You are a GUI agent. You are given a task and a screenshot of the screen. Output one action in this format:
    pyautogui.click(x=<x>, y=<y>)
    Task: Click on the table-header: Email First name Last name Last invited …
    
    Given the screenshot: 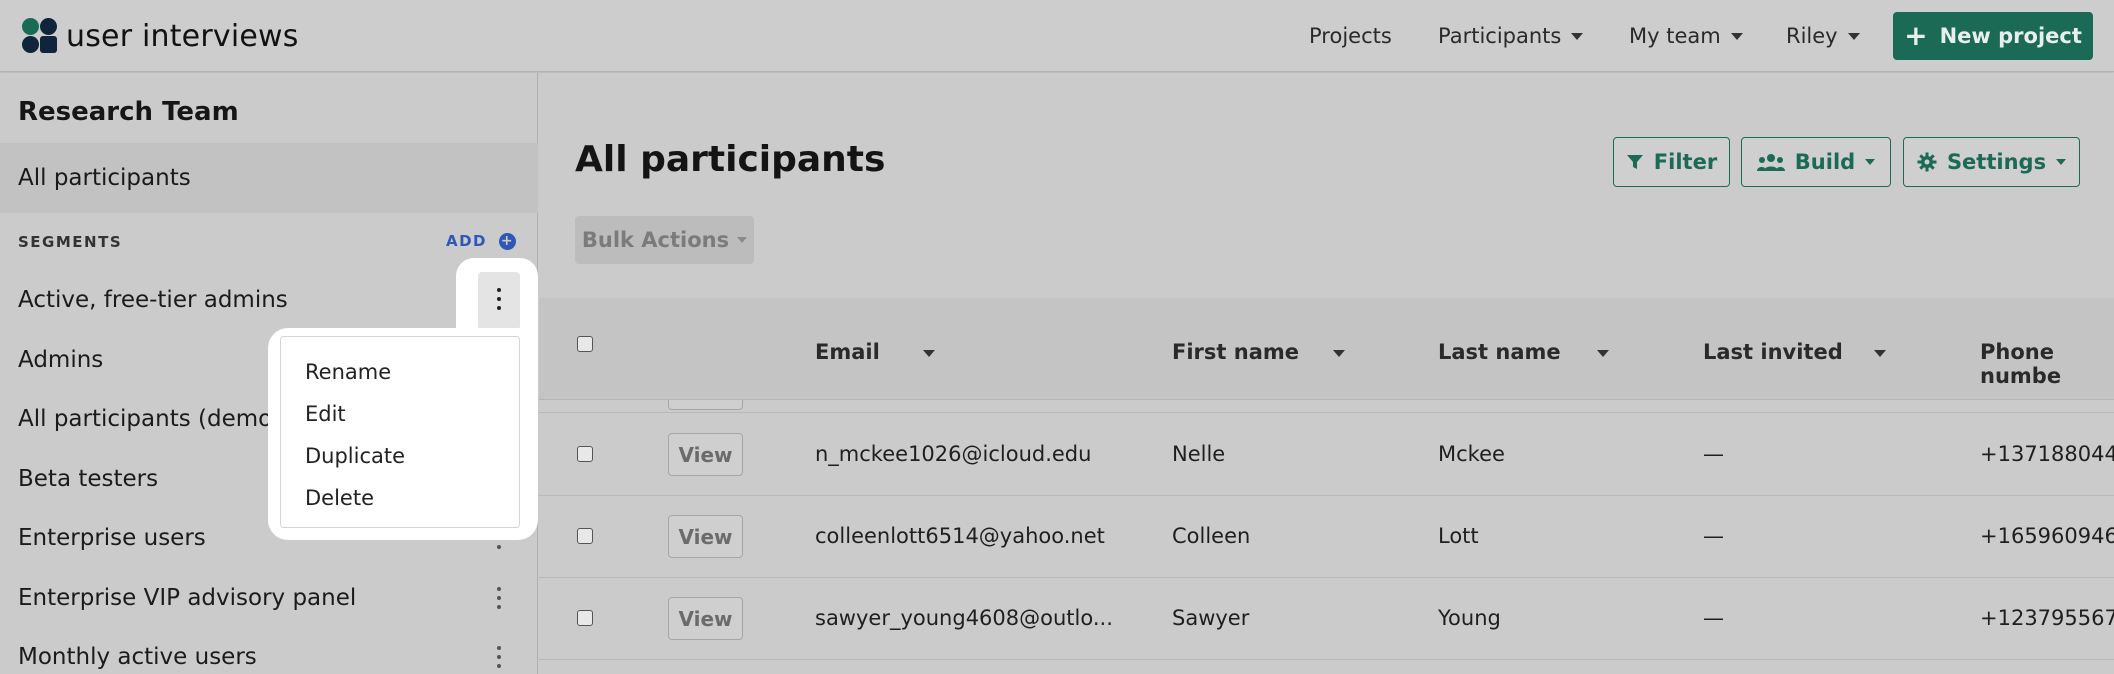 What is the action you would take?
    pyautogui.click(x=1326, y=349)
    